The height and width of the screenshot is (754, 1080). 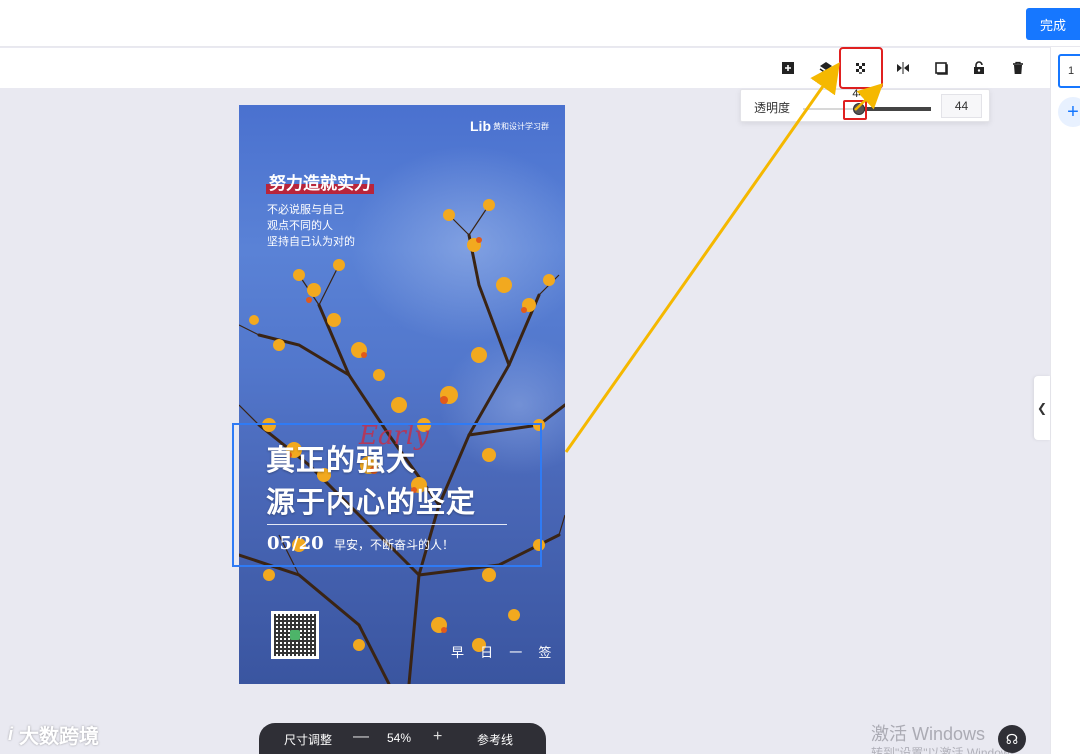 What do you see at coordinates (941, 68) in the screenshot?
I see `copy-icon` at bounding box center [941, 68].